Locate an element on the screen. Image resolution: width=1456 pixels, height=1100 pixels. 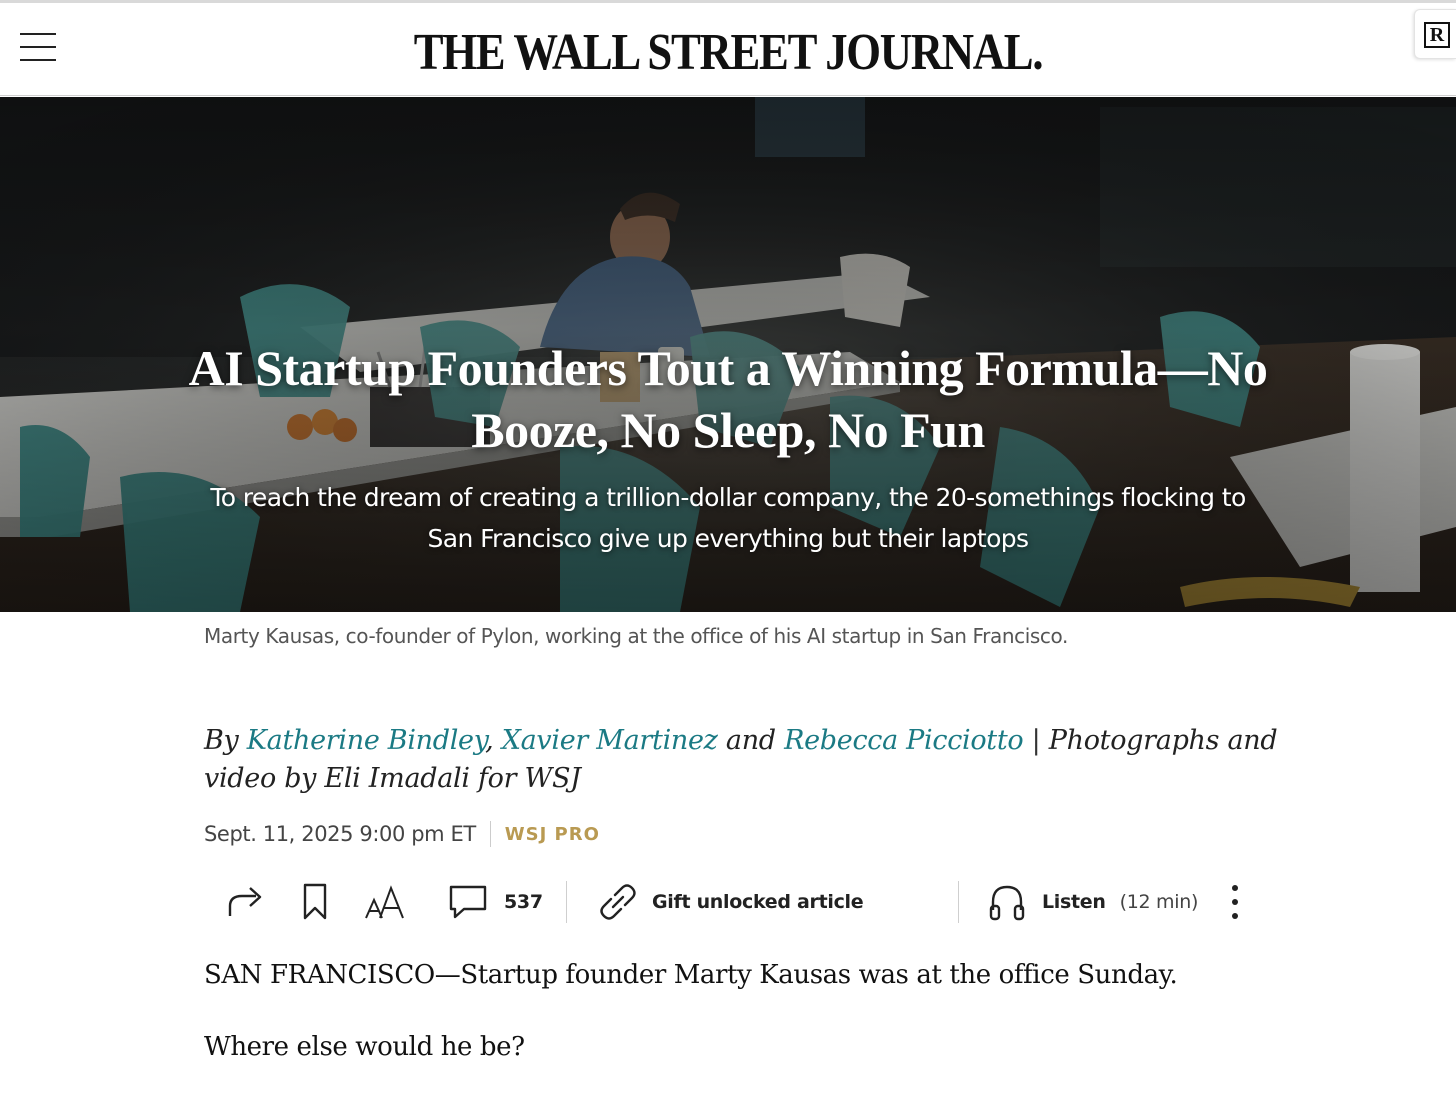
listen-duration: (12 min) is located at coordinates (1159, 902).